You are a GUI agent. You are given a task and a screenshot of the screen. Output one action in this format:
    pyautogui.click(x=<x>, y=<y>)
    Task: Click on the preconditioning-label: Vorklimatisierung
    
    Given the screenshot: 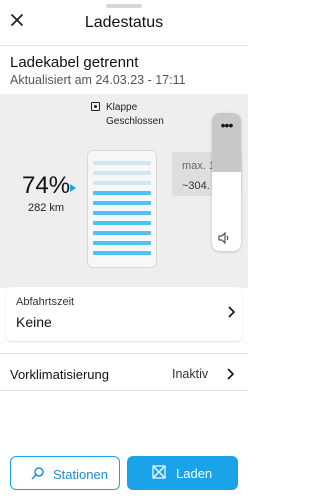 What is the action you would take?
    pyautogui.click(x=59, y=374)
    